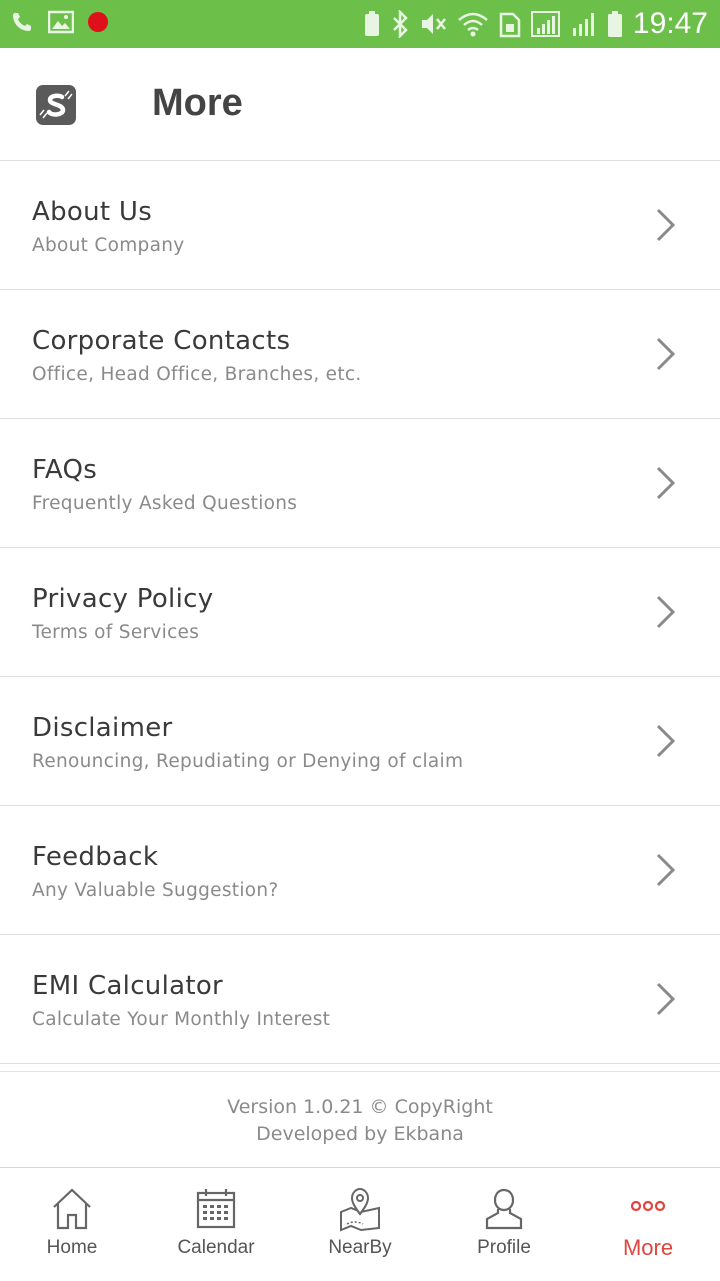 The width and height of the screenshot is (720, 1281). Describe the element at coordinates (65, 470) in the screenshot. I see `menu-item-title: FAQs` at that location.